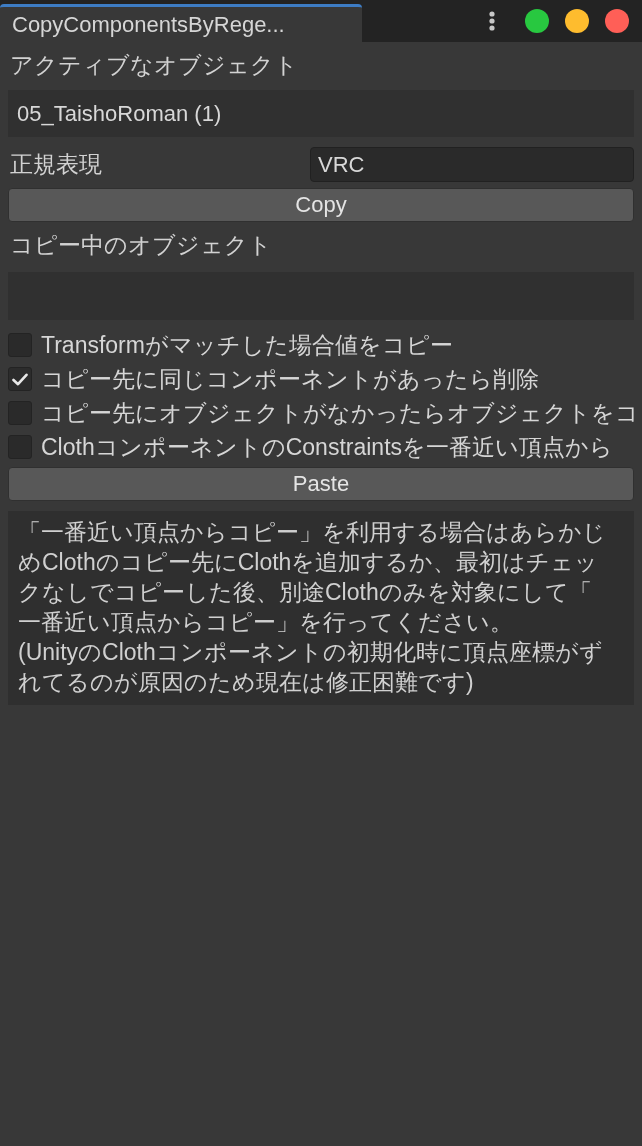 Image resolution: width=642 pixels, height=1146 pixels. I want to click on help-text: 「一番近い頂点からコピー」を利用する場合はあらかじめClothのコピー先にClothを追加するか、最初はチェックなしでコピーした後、別途Clothのみを対象にして「一番近い頂点からコピー」を行ってください。, so click(312, 577).